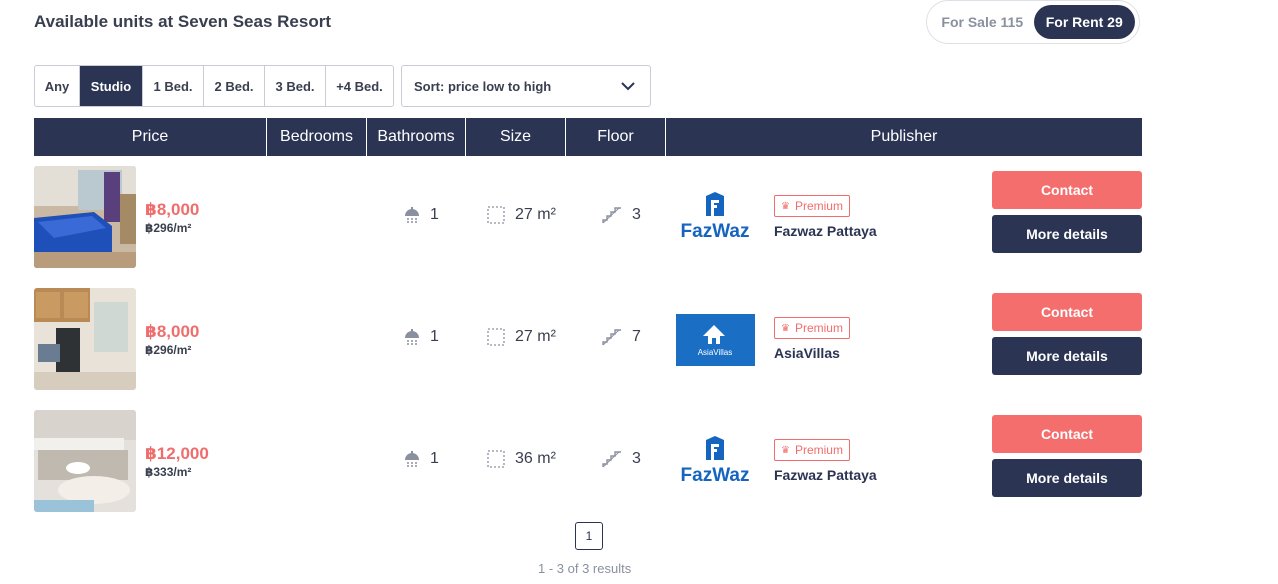 Image resolution: width=1278 pixels, height=584 pixels. I want to click on bed-filter-3: 3 Bed., so click(295, 86).